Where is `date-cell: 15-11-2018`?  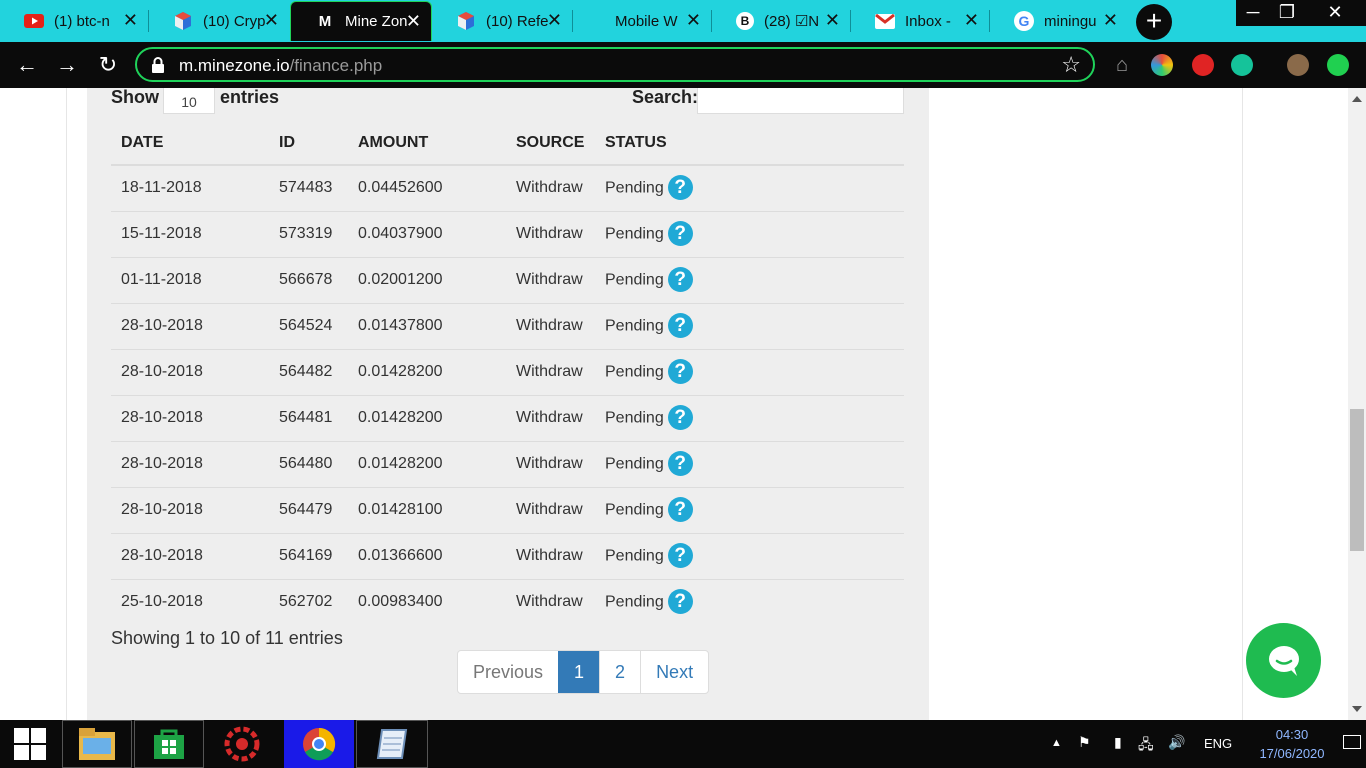
date-cell: 15-11-2018 is located at coordinates (190, 234).